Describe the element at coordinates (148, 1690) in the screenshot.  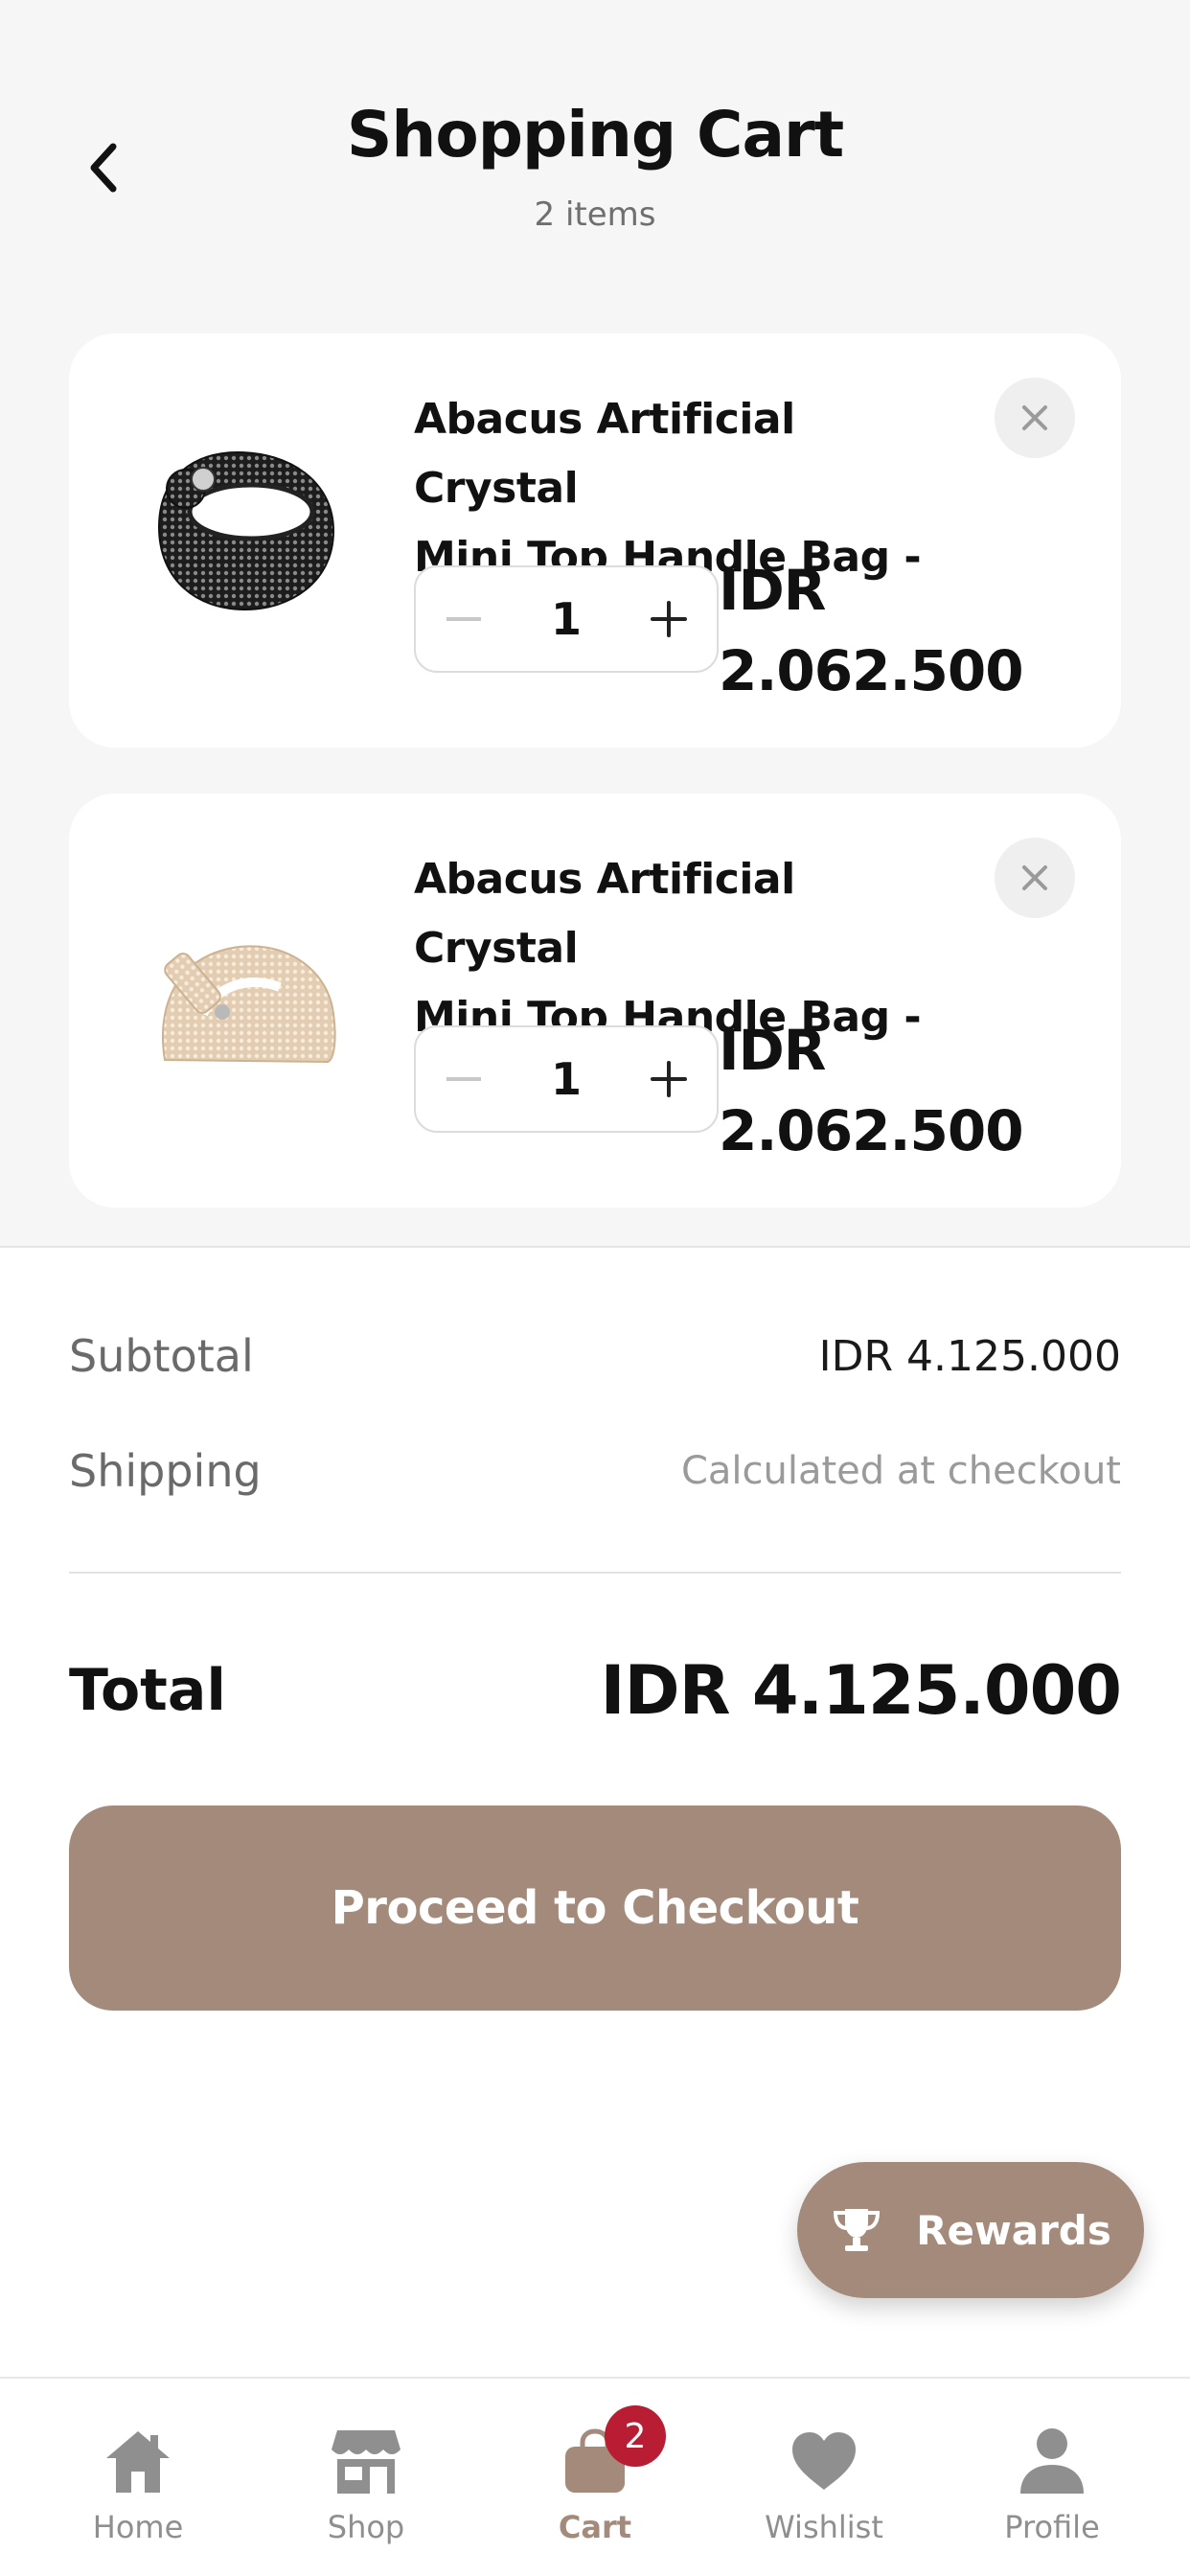
I see `total-label: Total` at that location.